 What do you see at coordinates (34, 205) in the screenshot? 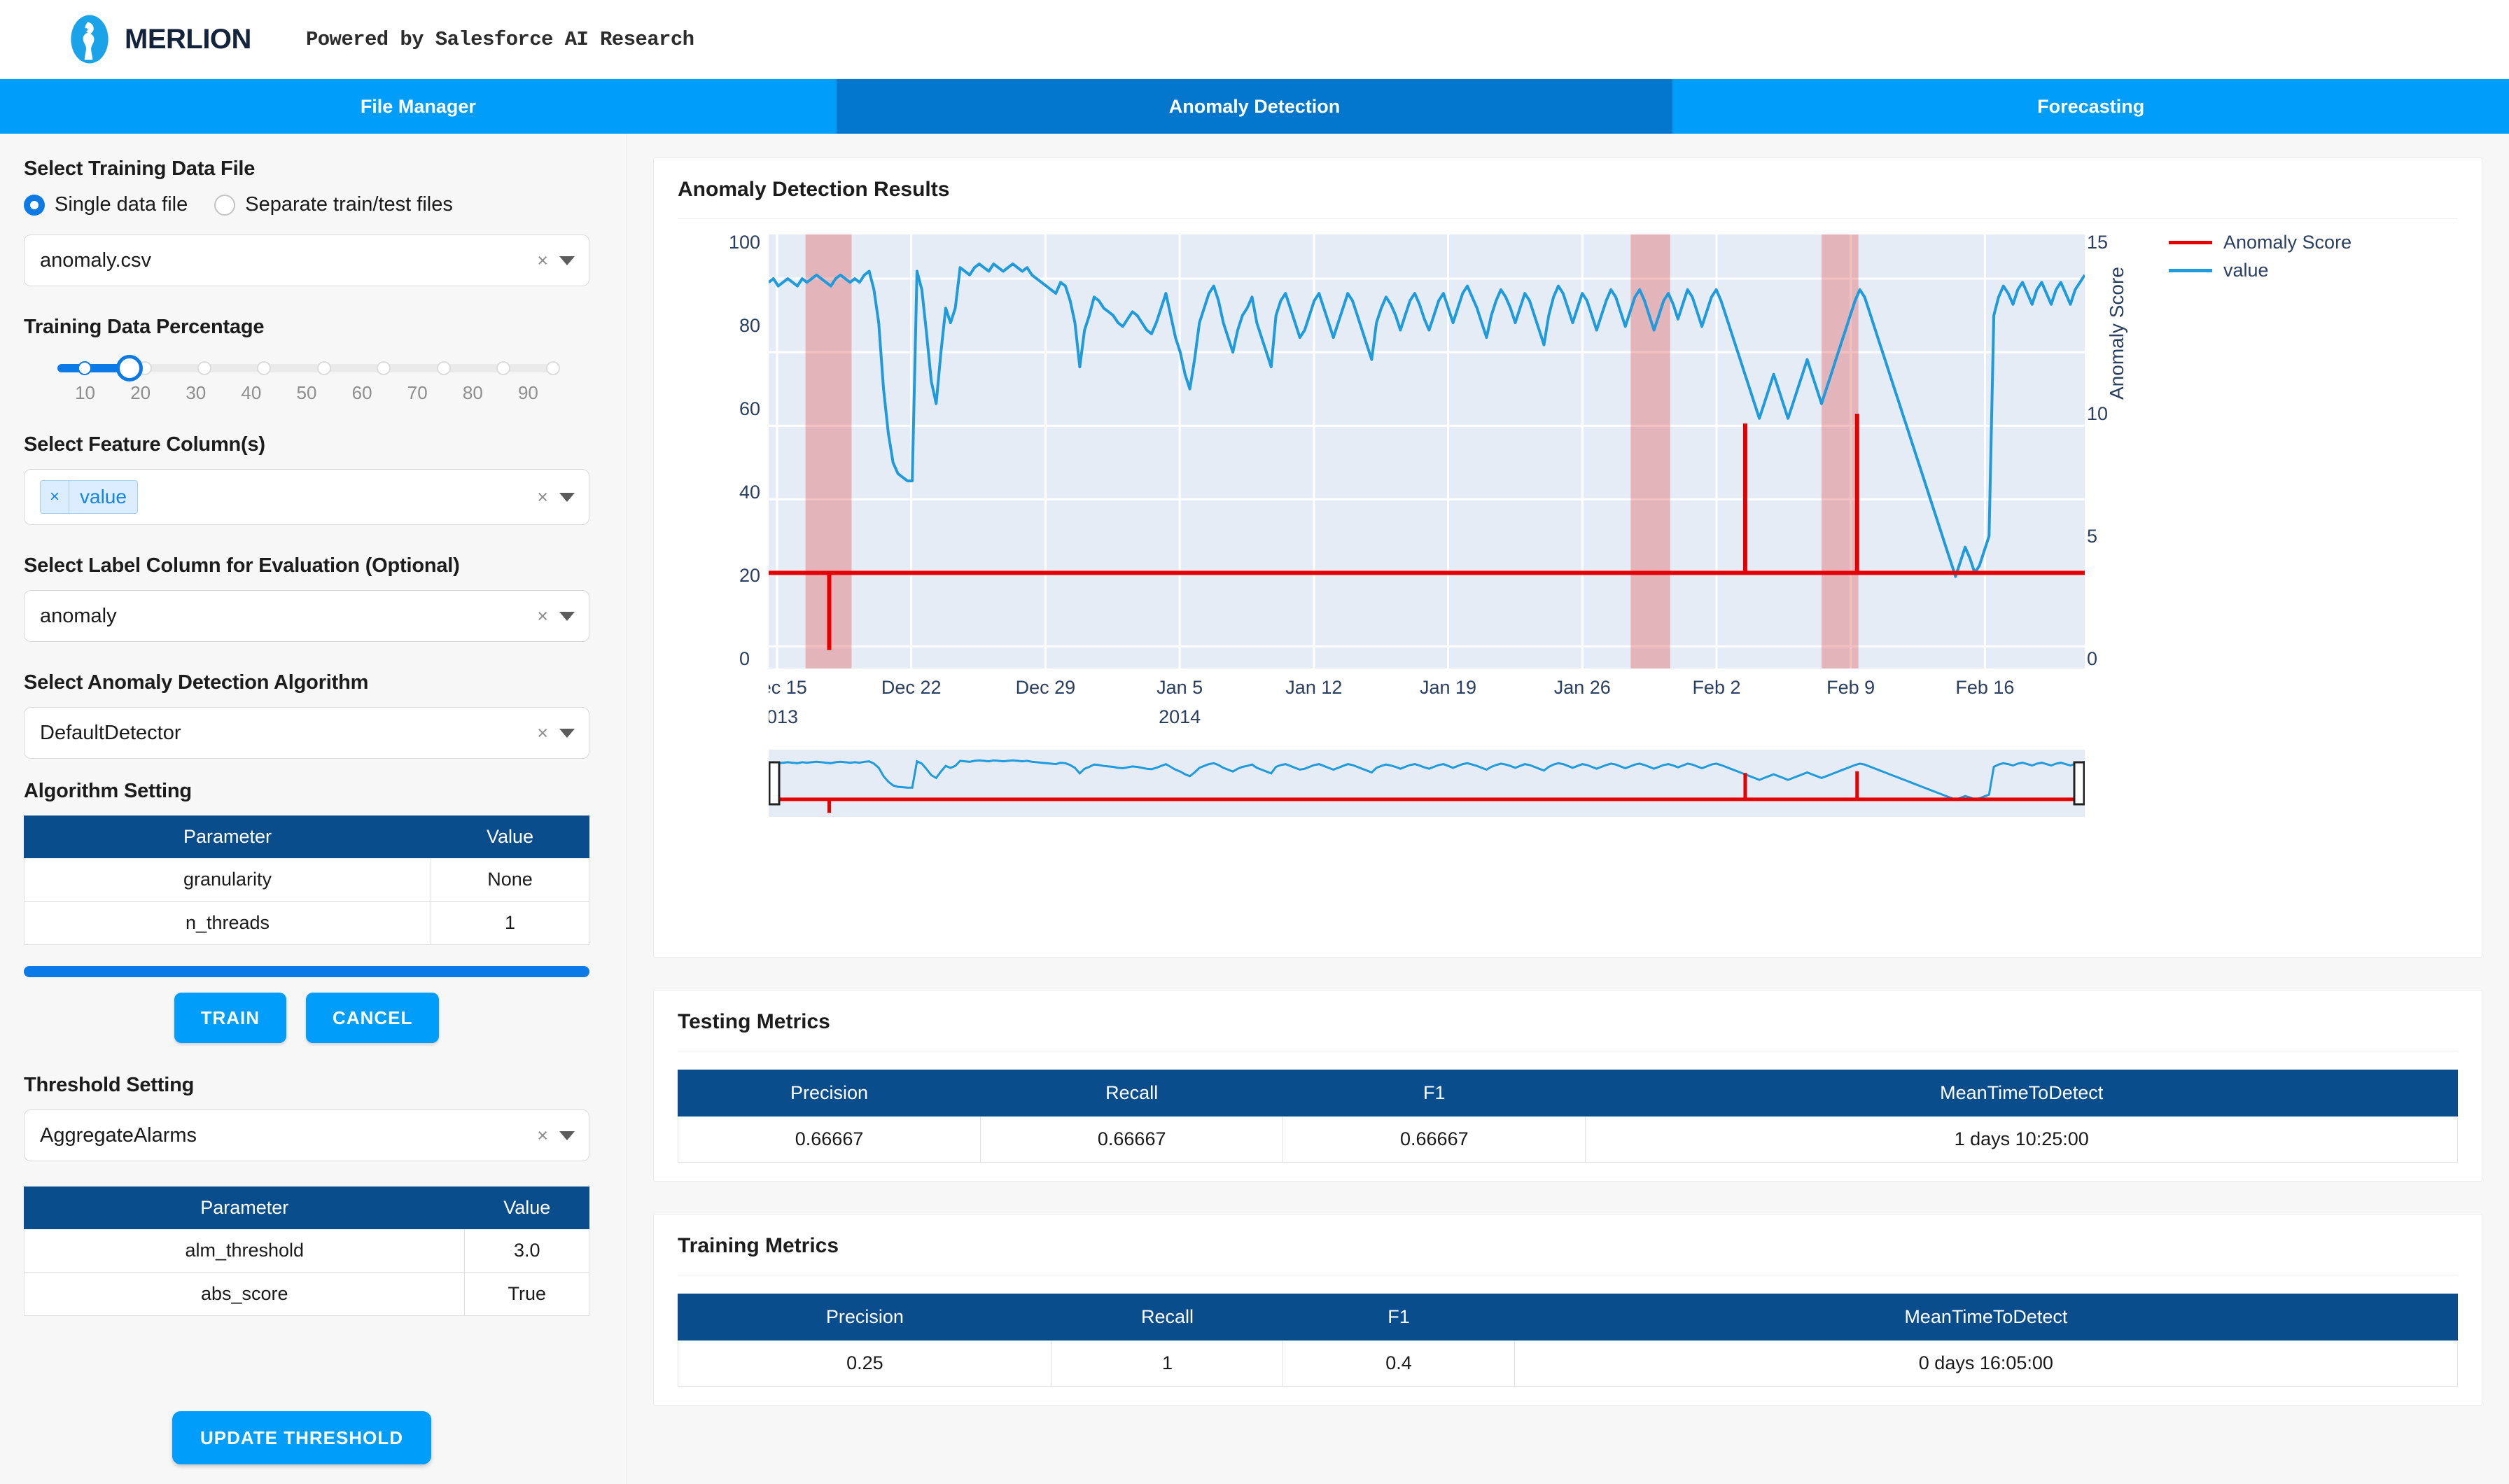
I see `radio-single-data-file` at bounding box center [34, 205].